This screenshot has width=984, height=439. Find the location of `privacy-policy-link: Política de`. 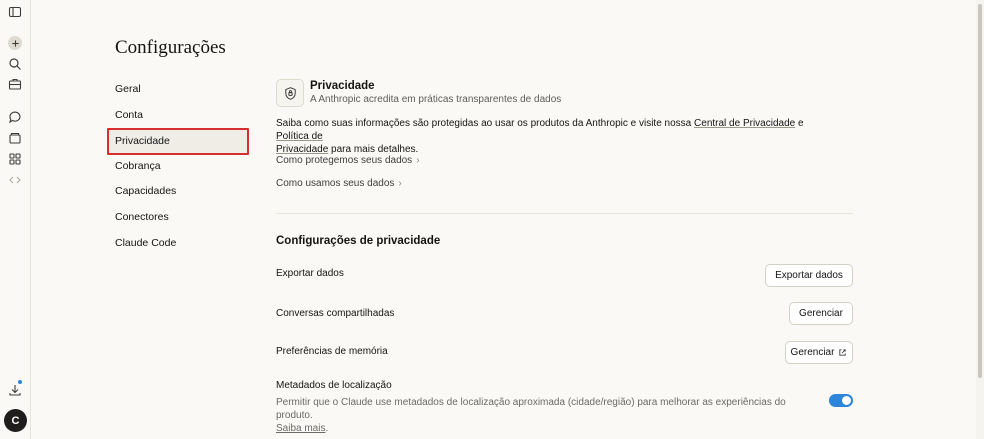

privacy-policy-link: Política de is located at coordinates (299, 136).